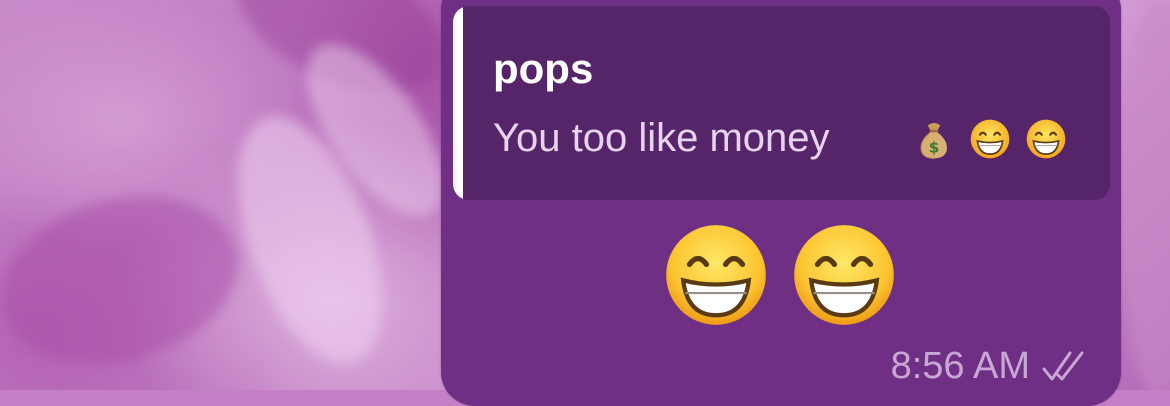  Describe the element at coordinates (543, 68) in the screenshot. I see `reply-author: pops` at that location.